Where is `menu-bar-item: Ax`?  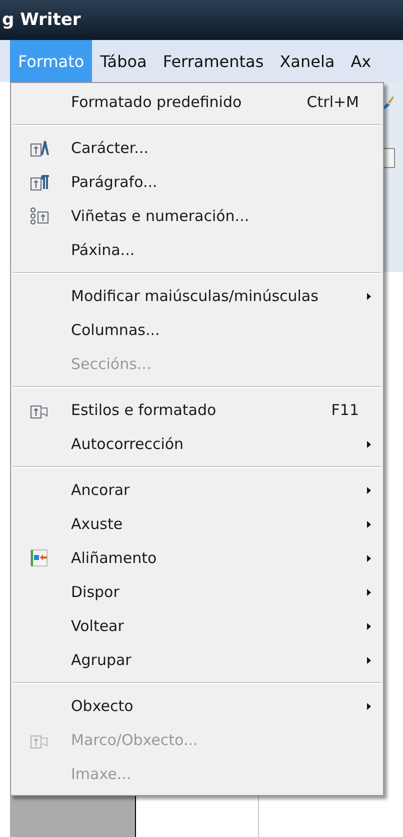 menu-bar-item: Ax is located at coordinates (361, 61).